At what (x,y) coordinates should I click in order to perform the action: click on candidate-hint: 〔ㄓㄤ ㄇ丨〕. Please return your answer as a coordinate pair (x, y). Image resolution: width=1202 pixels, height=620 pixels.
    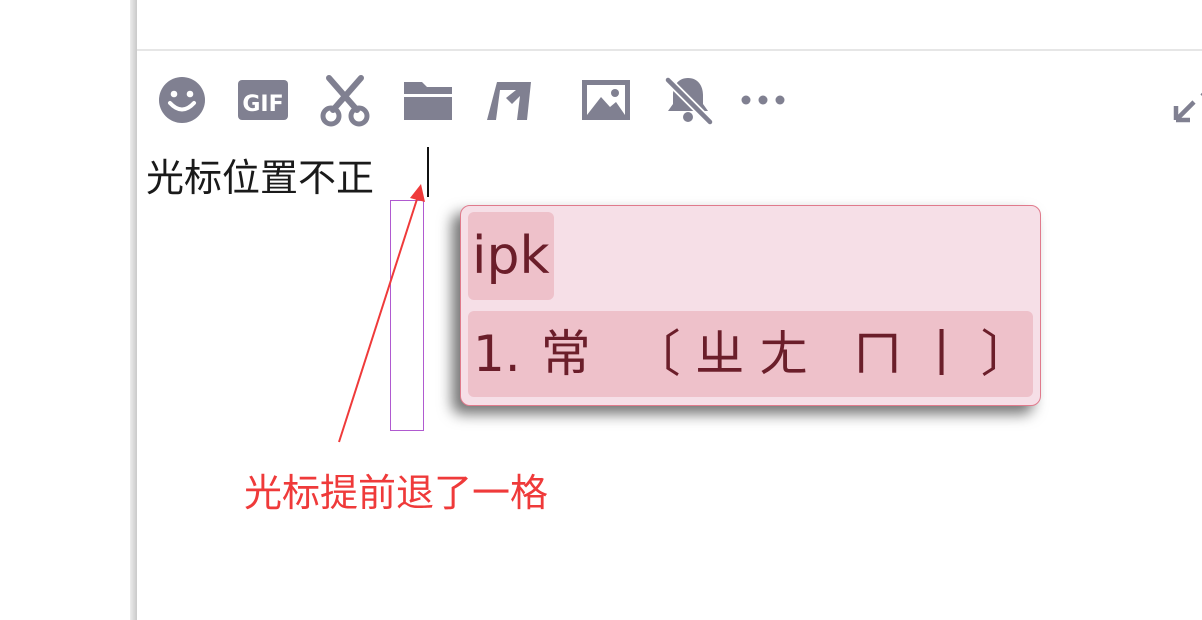
    Looking at the image, I should click on (837, 354).